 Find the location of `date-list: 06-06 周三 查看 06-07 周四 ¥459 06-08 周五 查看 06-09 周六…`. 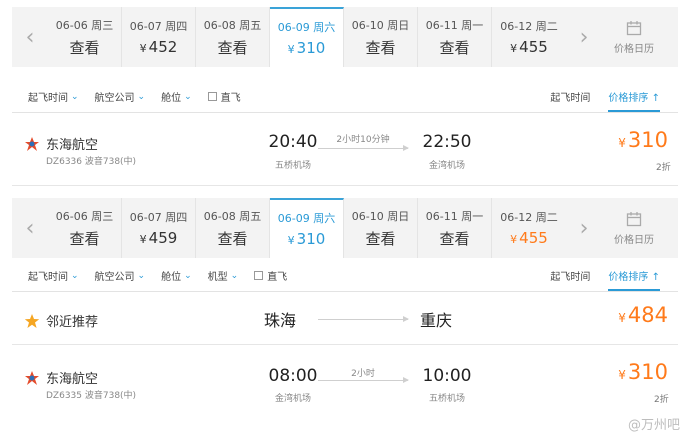

date-list: 06-06 周三 查看 06-07 周四 ¥459 06-08 周五 查看 06-09 周六… is located at coordinates (307, 228).